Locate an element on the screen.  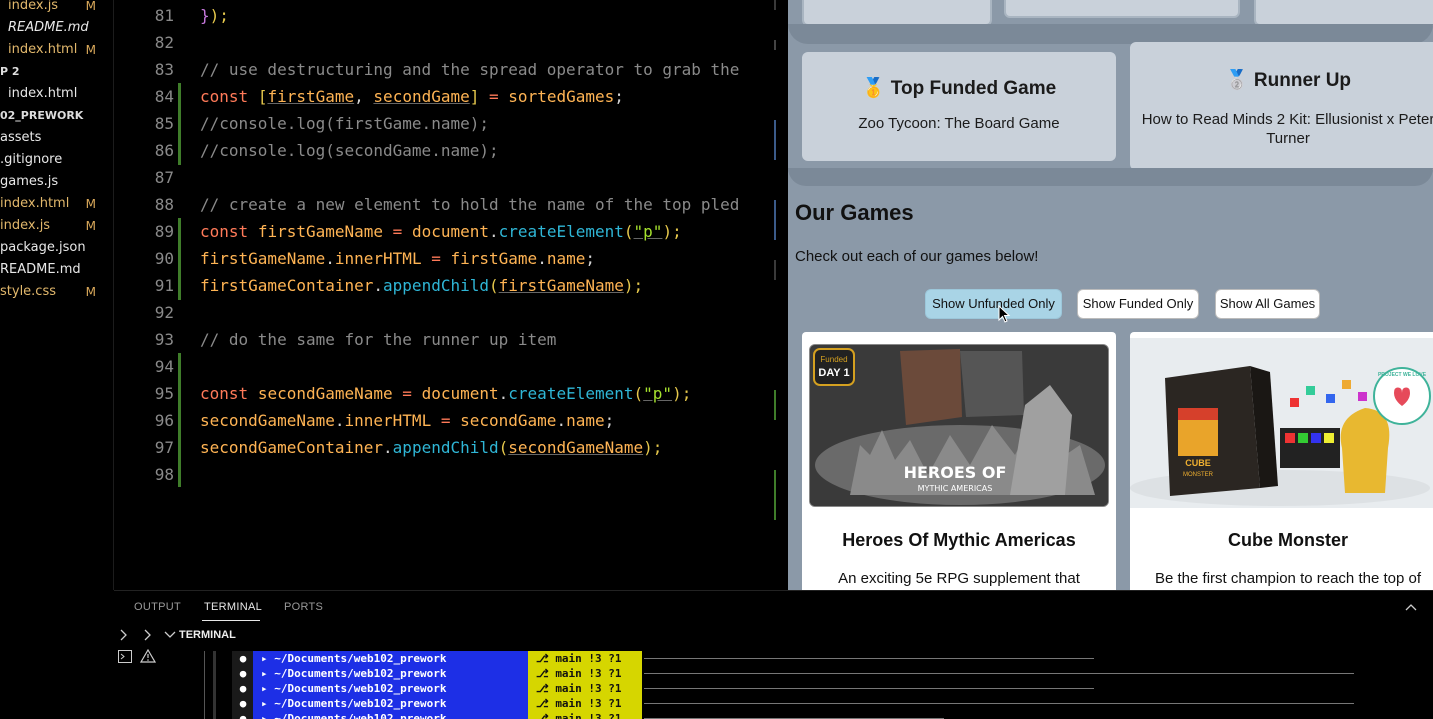
line-number: 84 is located at coordinates (164, 96).